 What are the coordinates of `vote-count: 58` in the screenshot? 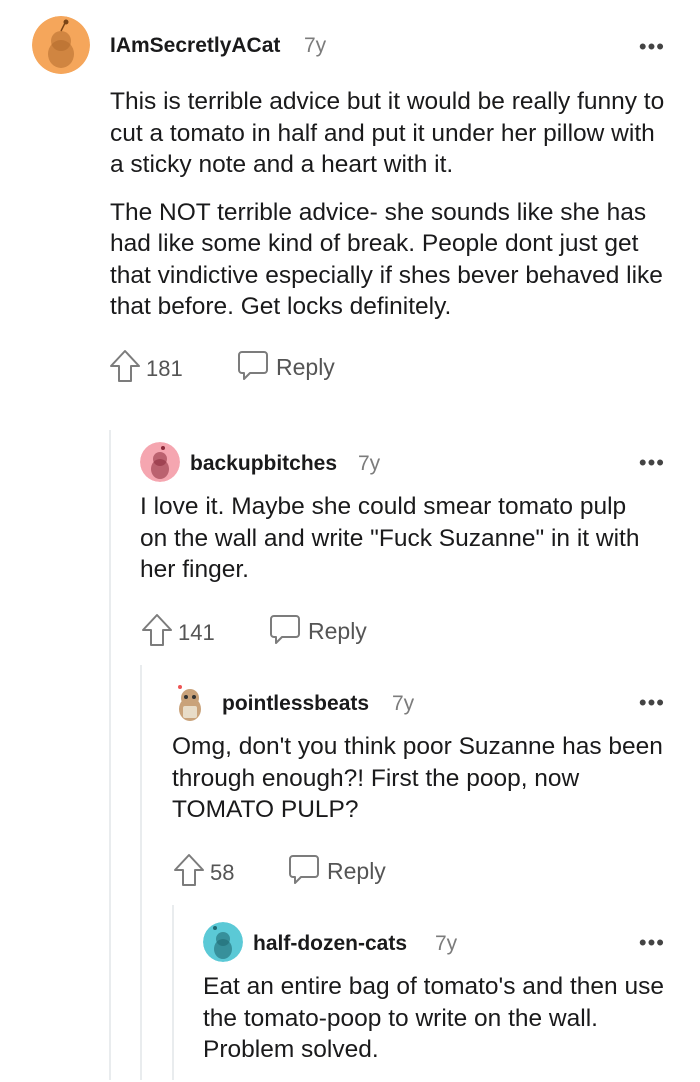 It's located at (222, 872).